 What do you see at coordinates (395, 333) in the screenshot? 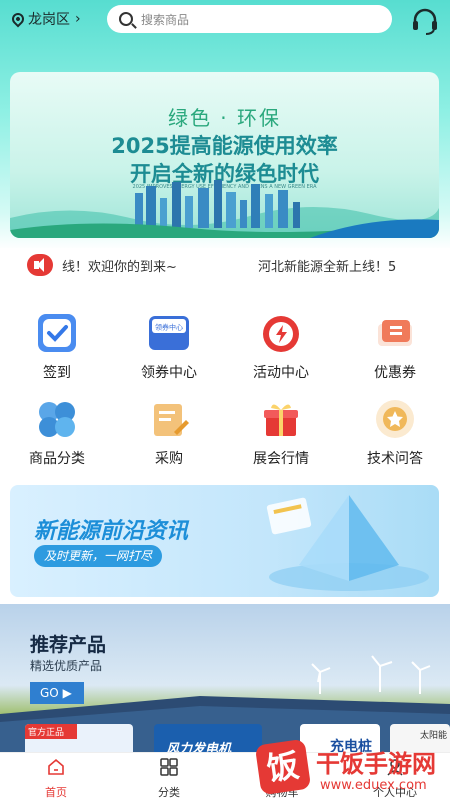
I see `ticket-icon` at bounding box center [395, 333].